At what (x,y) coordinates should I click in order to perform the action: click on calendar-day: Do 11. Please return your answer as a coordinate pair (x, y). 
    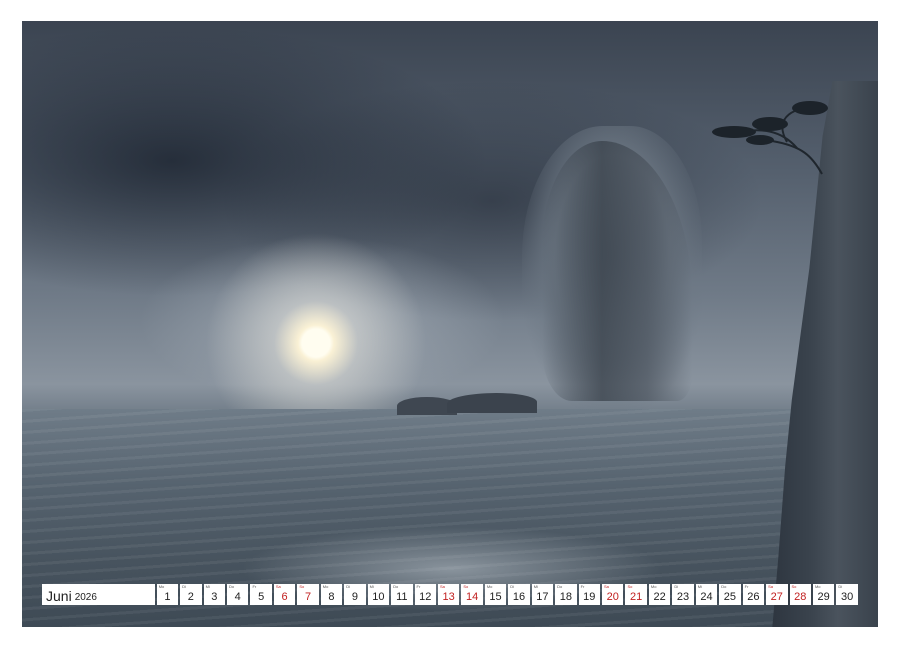
    Looking at the image, I should click on (401, 594).